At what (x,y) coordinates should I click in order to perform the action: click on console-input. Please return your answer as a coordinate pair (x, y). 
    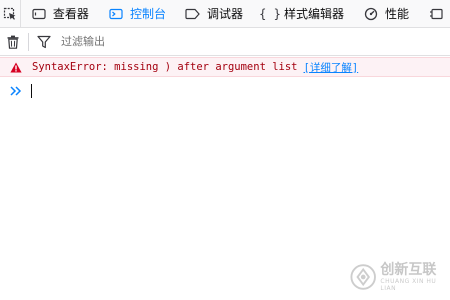
    Looking at the image, I should click on (225, 91).